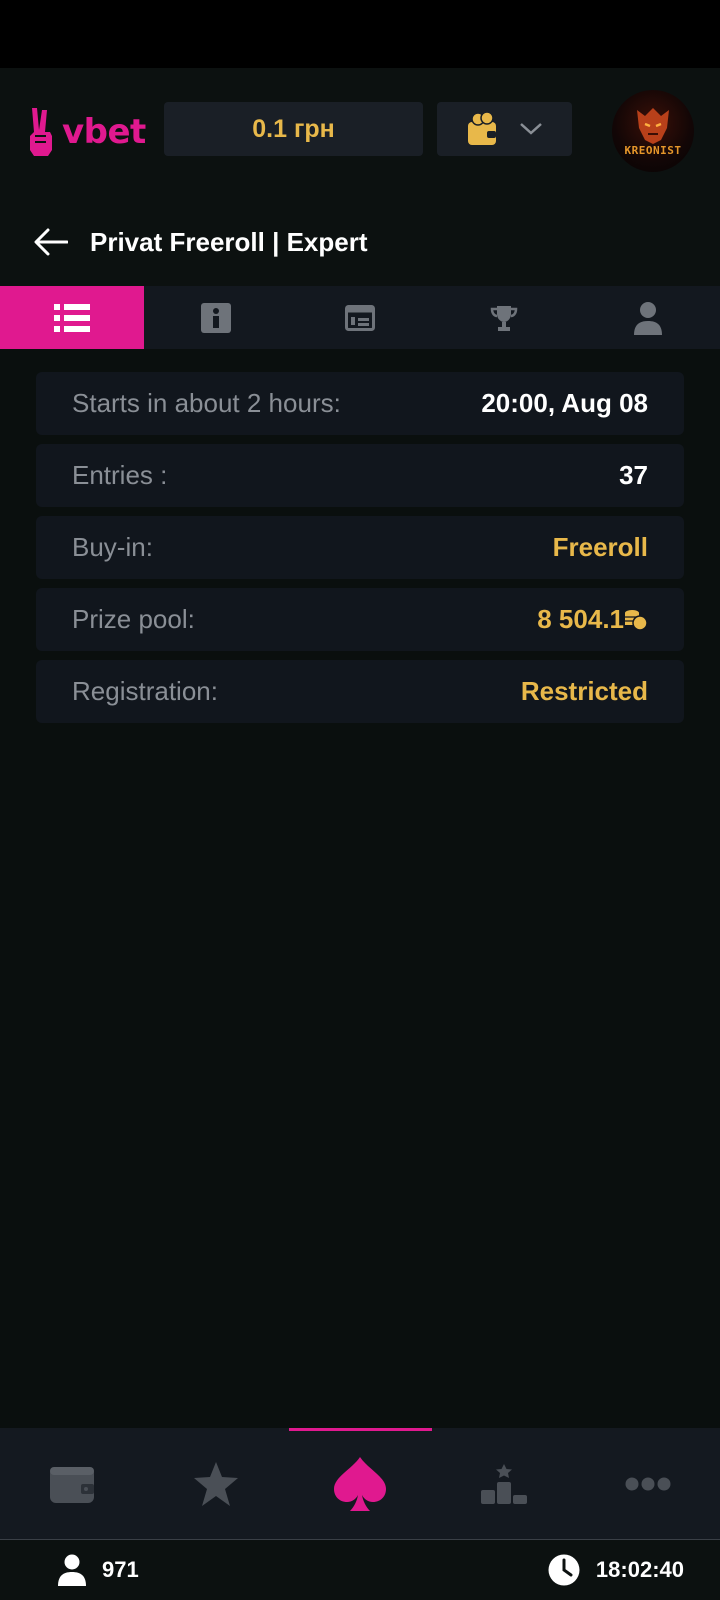 The height and width of the screenshot is (1600, 720). I want to click on info-row-start: Starts in about 2 hours: 20:00, Aug 08, so click(360, 403).